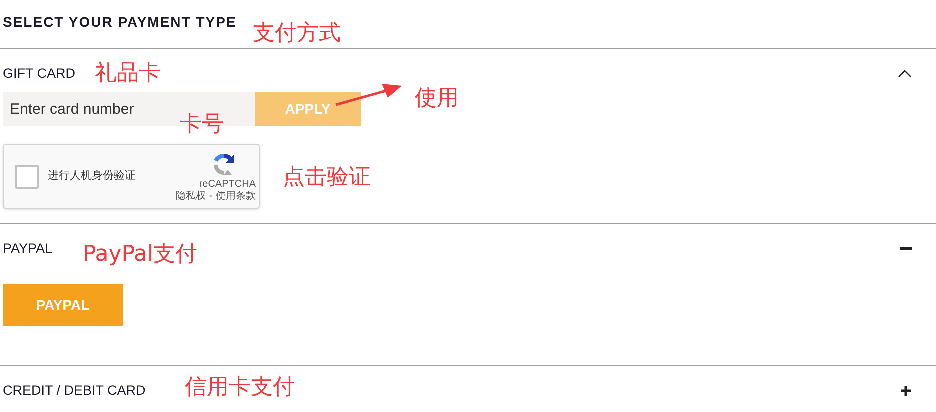 The image size is (936, 412). What do you see at coordinates (369, 96) in the screenshot?
I see `annotation-arrow` at bounding box center [369, 96].